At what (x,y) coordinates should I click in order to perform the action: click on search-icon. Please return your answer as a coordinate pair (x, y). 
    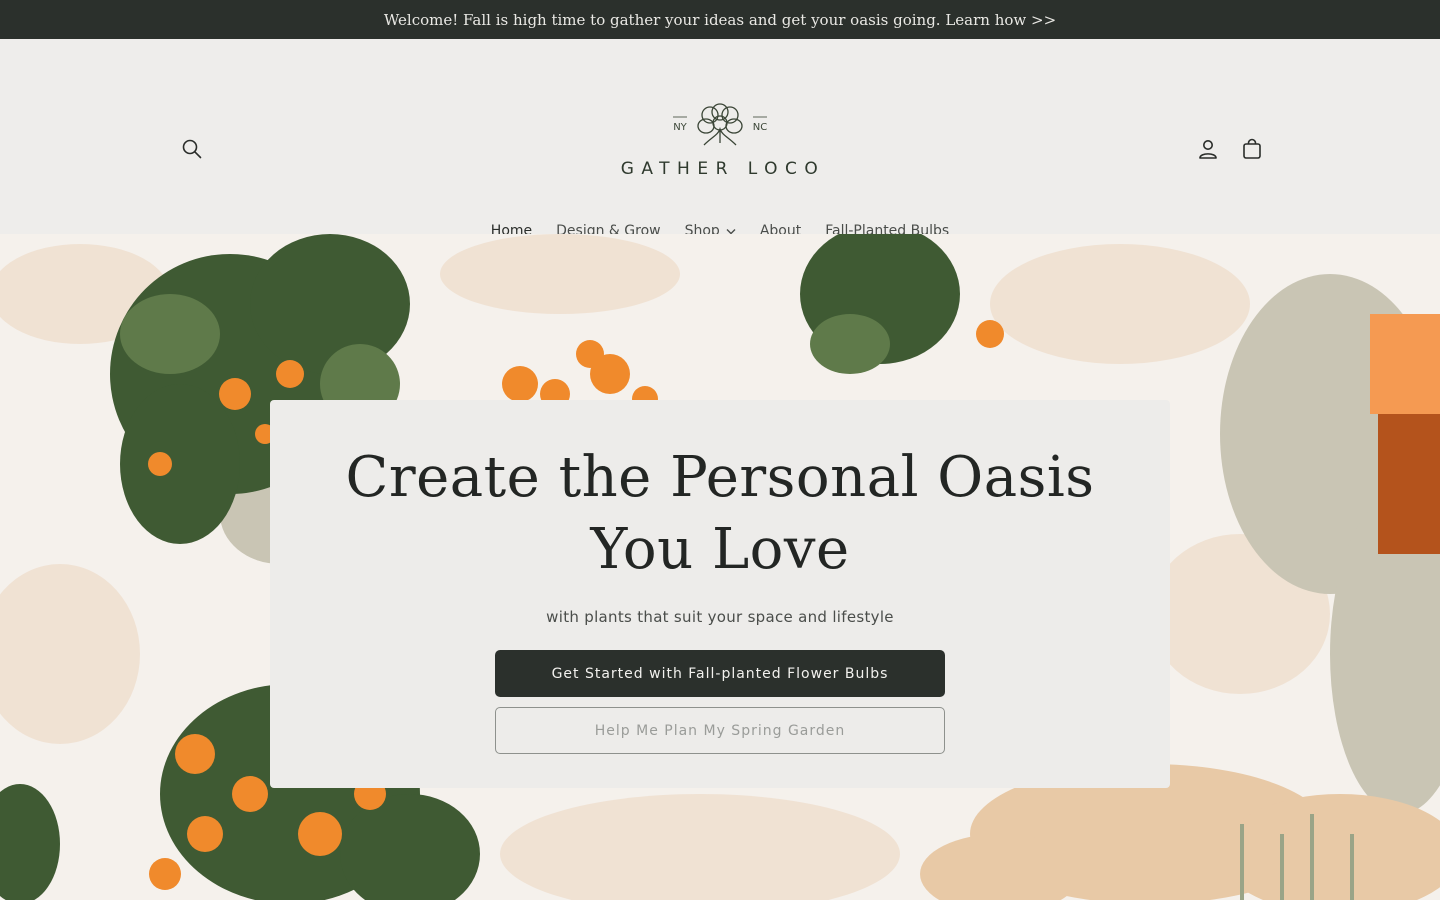
    Looking at the image, I should click on (192, 149).